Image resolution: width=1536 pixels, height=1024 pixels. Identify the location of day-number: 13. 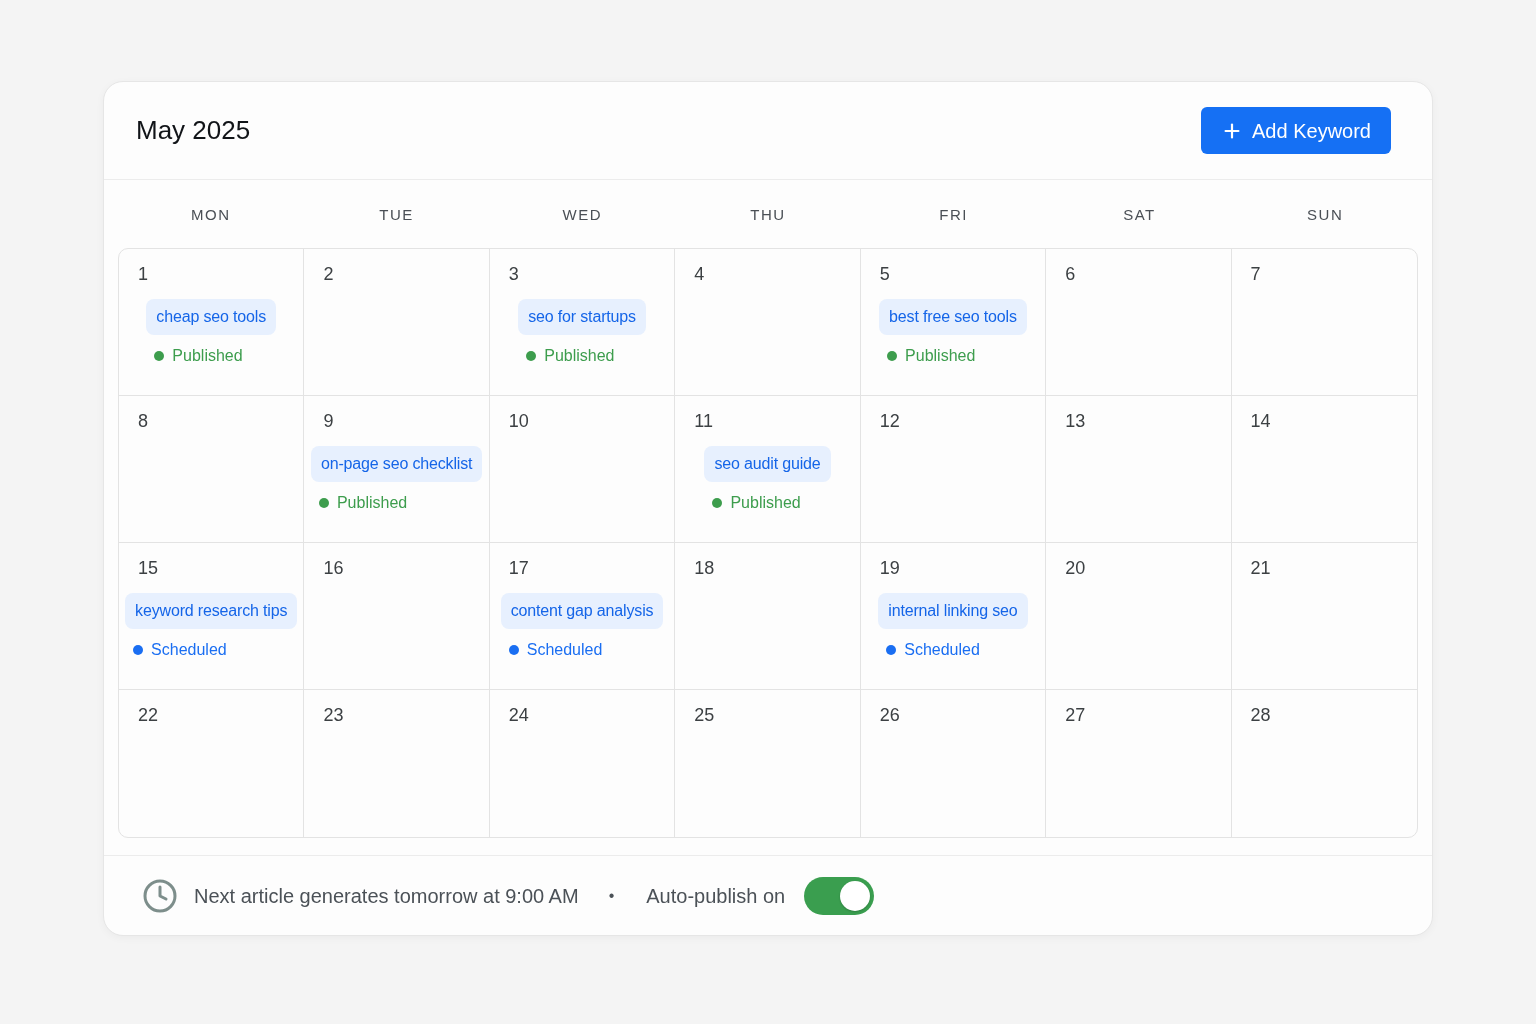
(1075, 421).